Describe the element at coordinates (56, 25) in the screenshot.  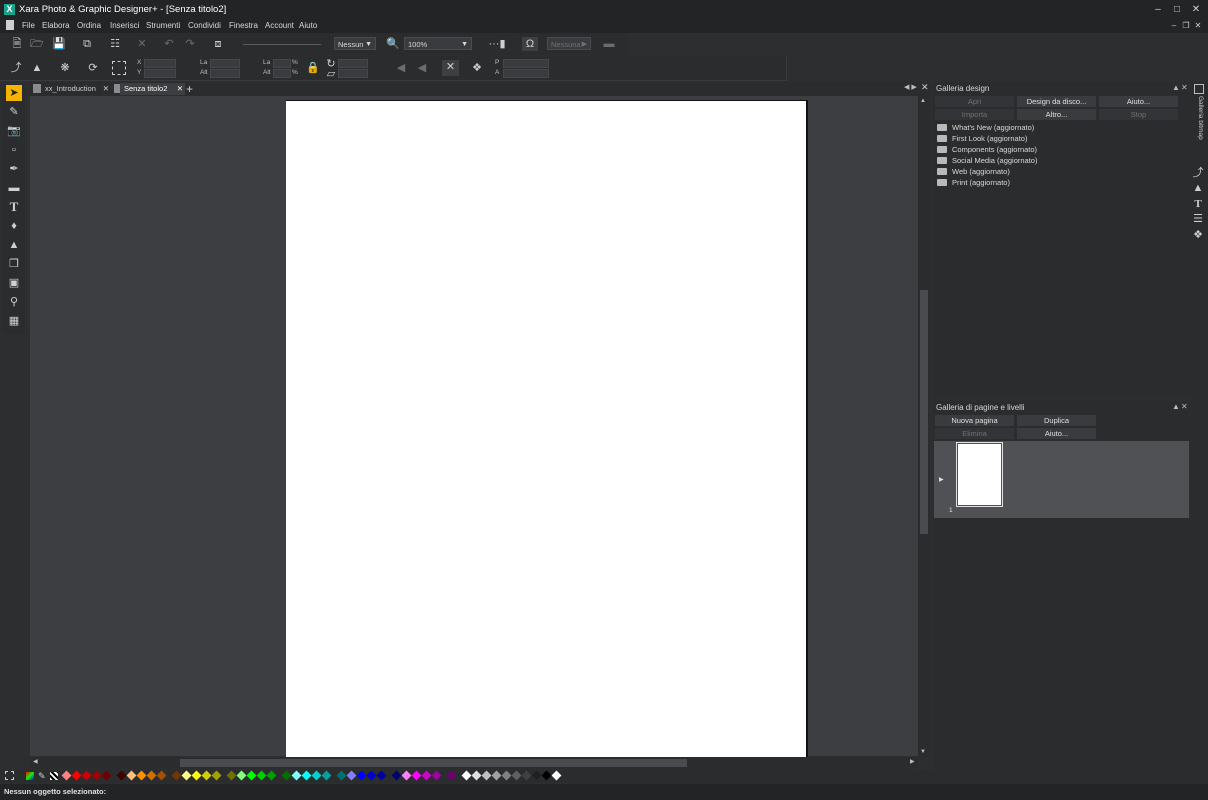
I see `menu-elabora: Elabora` at that location.